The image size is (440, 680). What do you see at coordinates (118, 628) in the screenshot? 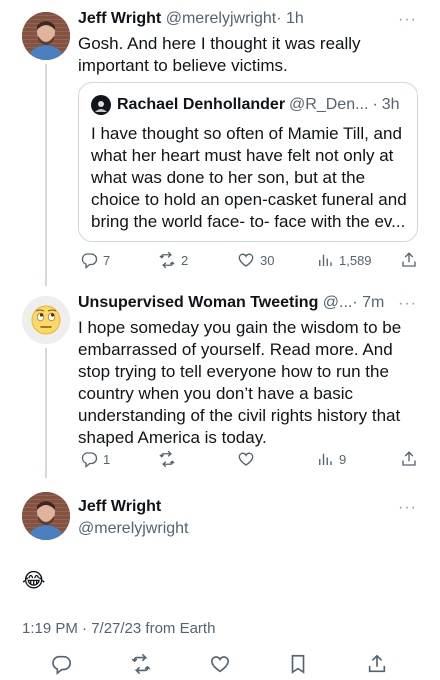
I see `tweet-timestamp: 1:19 PM · 7/27/23 from Earth` at bounding box center [118, 628].